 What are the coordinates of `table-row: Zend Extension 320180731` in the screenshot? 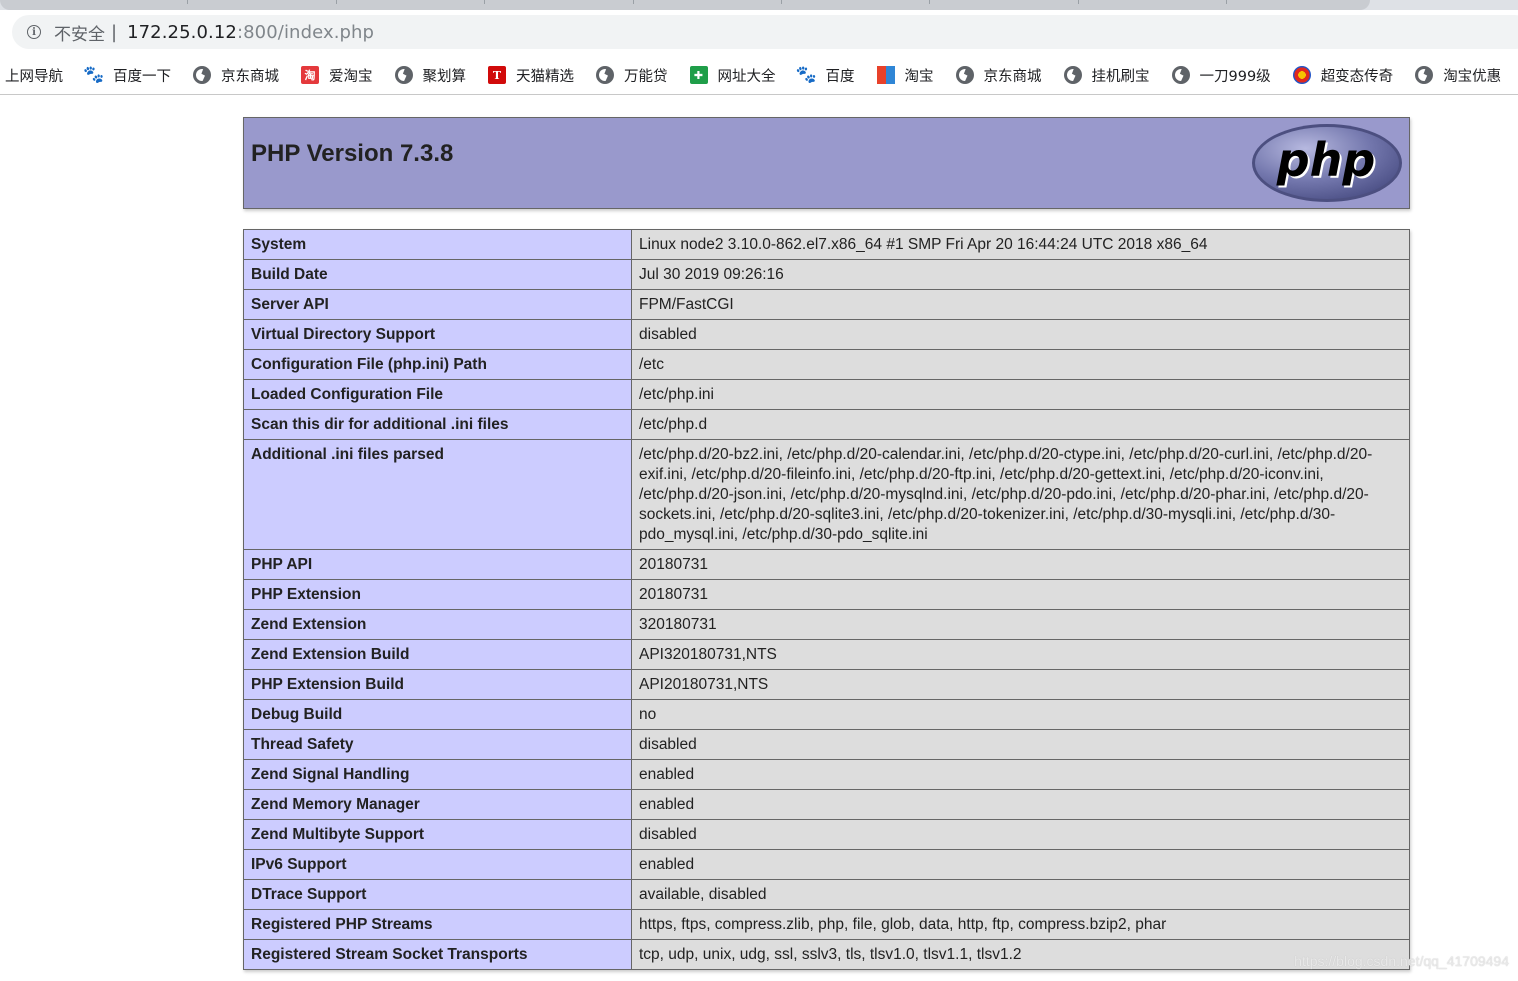 It's located at (826, 624).